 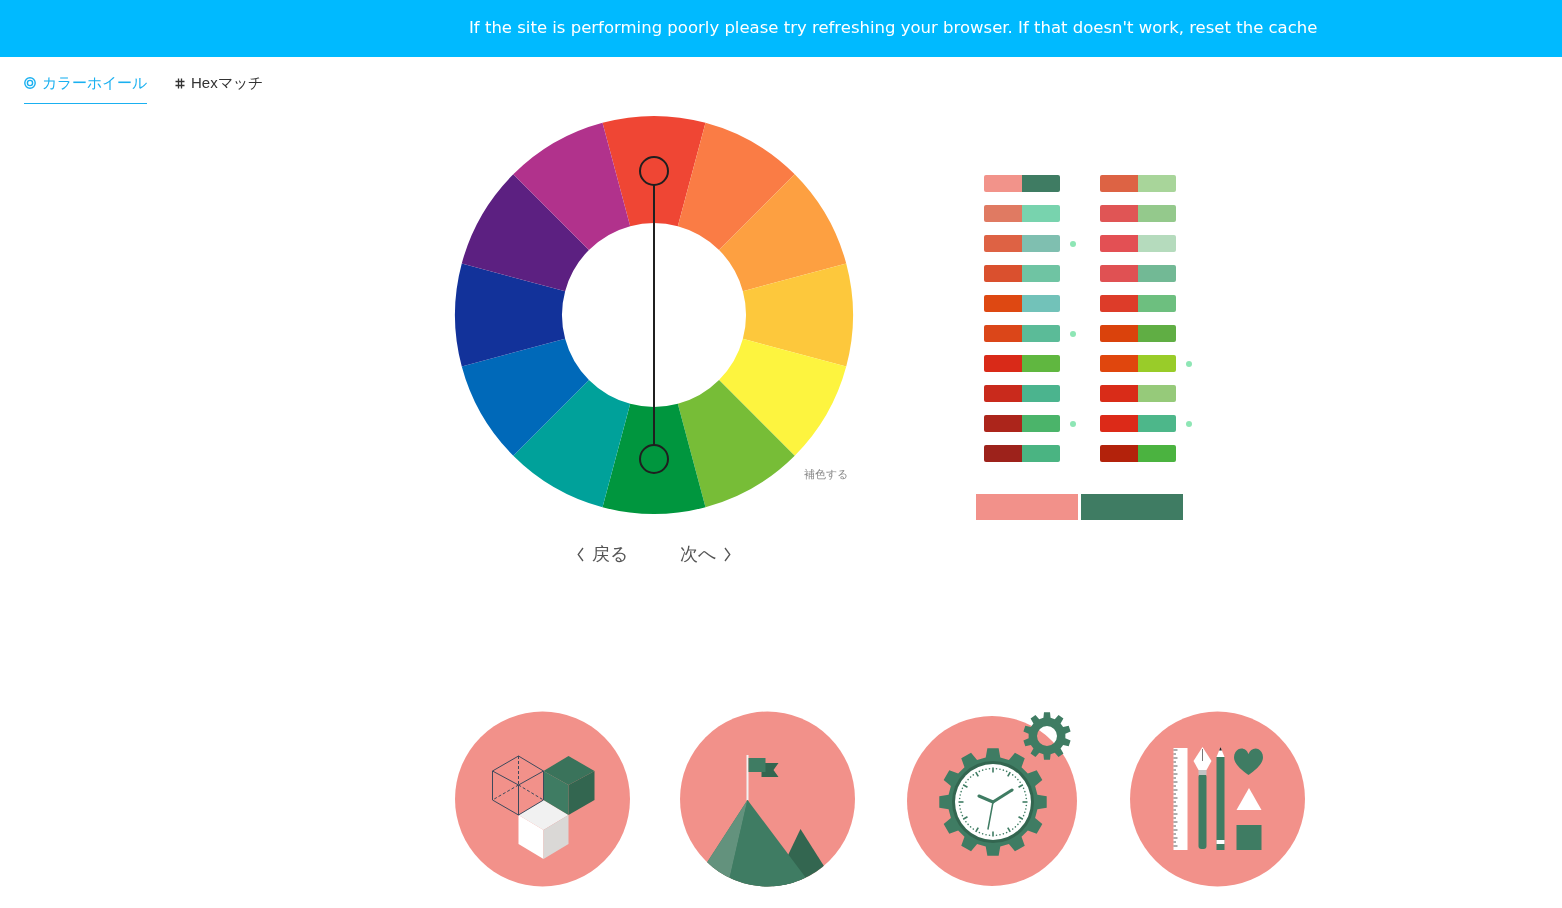 I want to click on chevron-right-icon, so click(x=727, y=554).